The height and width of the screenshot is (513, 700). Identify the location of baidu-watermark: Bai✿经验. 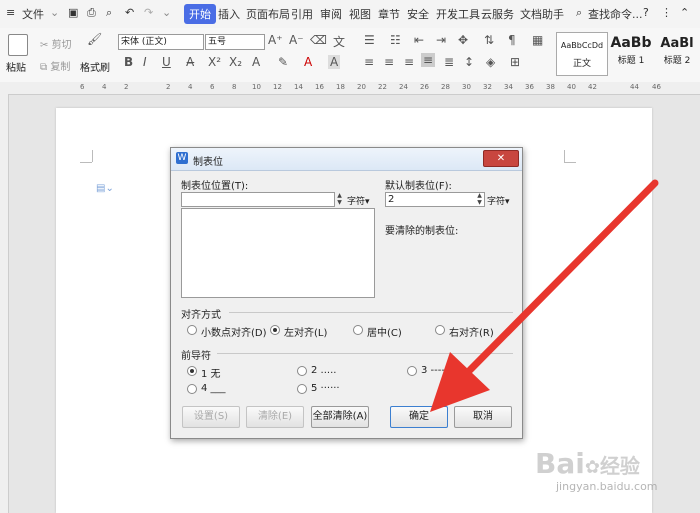
(587, 463).